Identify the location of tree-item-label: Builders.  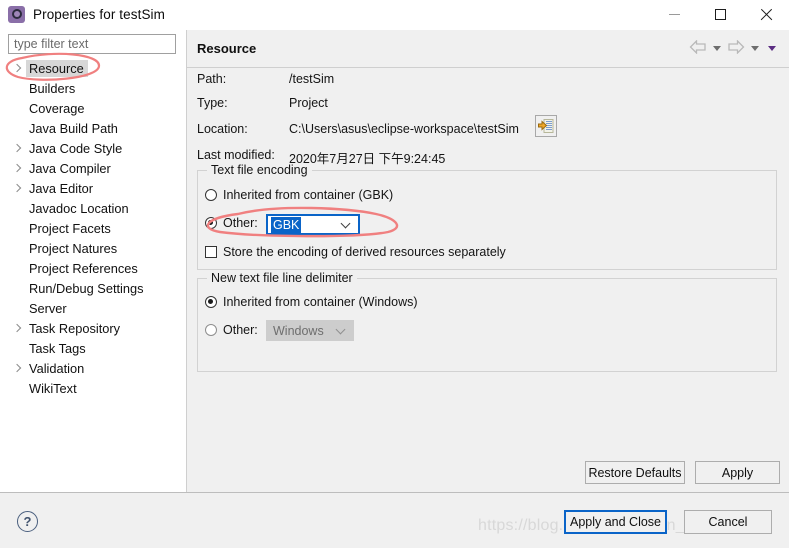
(52, 88).